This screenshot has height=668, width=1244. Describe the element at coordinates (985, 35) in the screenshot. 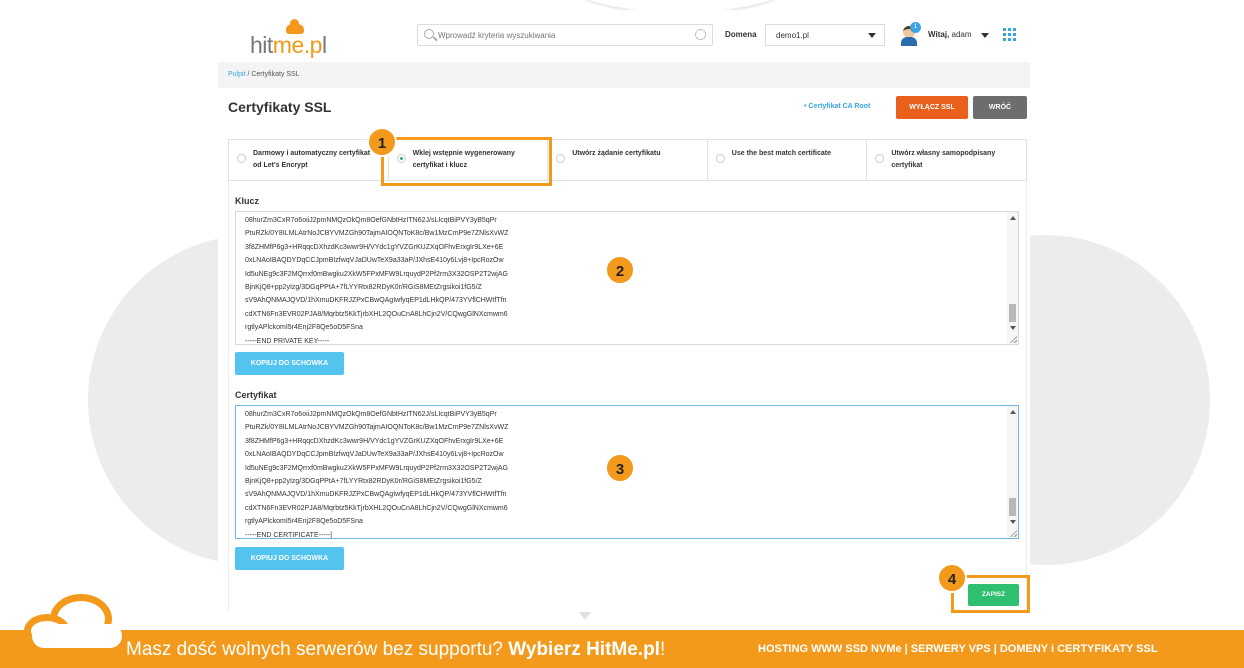

I see `user-menu-chevron-down-icon` at that location.